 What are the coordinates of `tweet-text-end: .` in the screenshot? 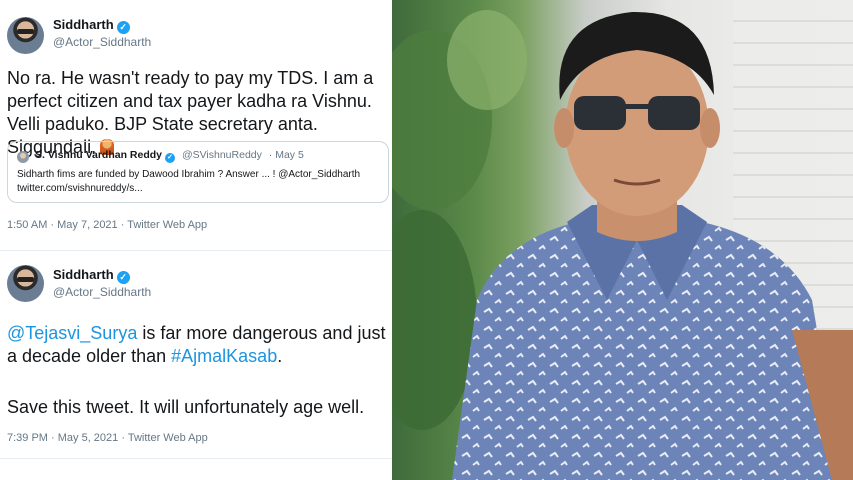 It's located at (280, 356).